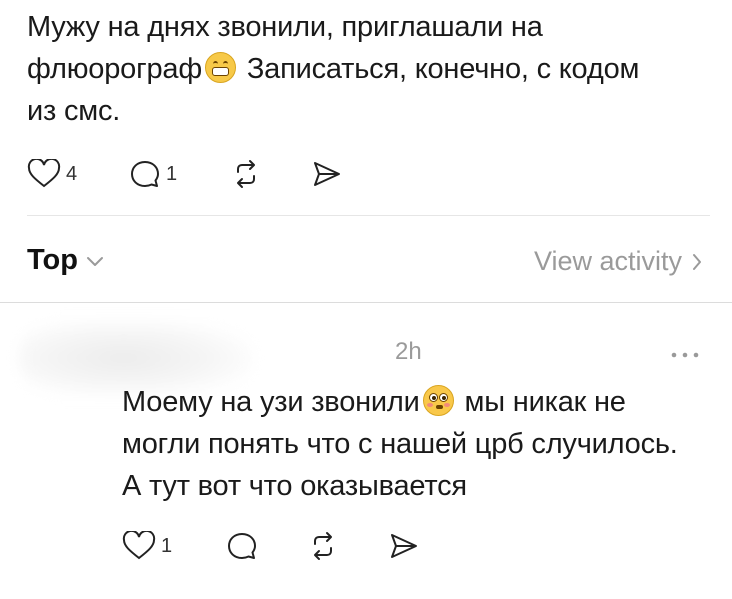 The height and width of the screenshot is (599, 732). Describe the element at coordinates (72, 173) in the screenshot. I see `post-like-count: 4` at that location.